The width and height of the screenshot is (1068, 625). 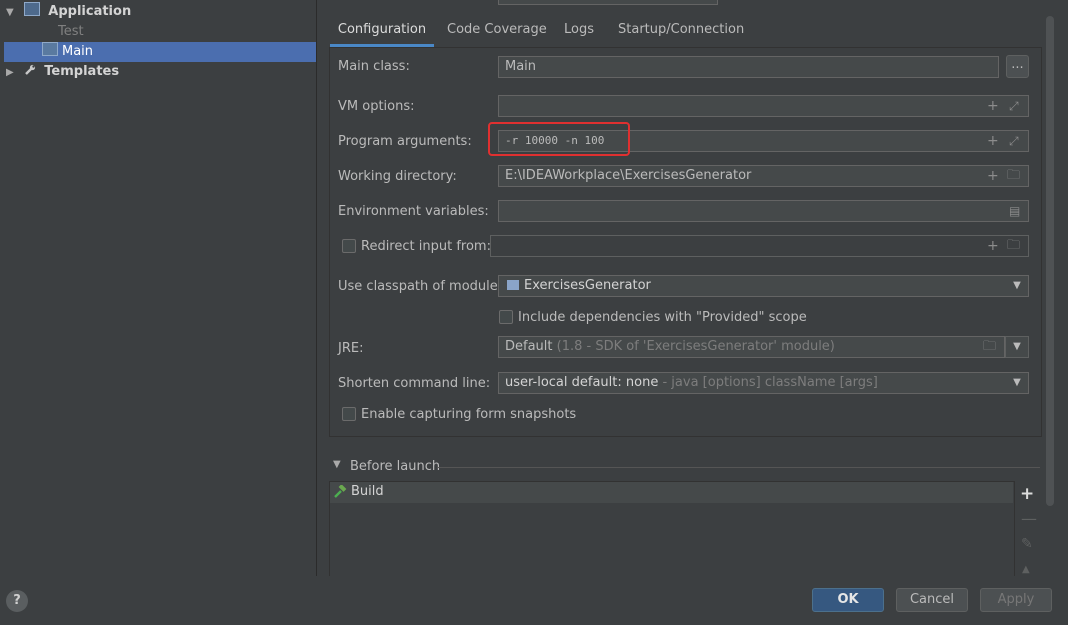 I want to click on list-item-build: Build, so click(x=671, y=492).